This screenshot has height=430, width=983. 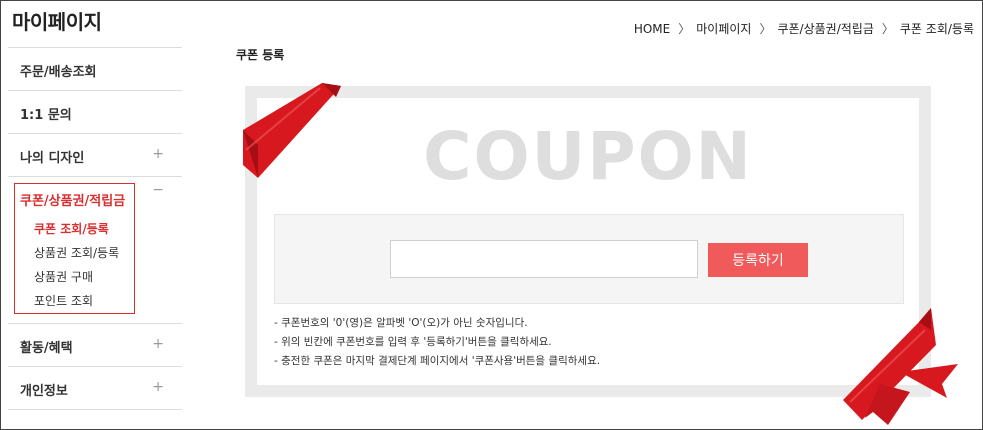 What do you see at coordinates (900, 366) in the screenshot?
I see `ribbon-bottom-right-icon` at bounding box center [900, 366].